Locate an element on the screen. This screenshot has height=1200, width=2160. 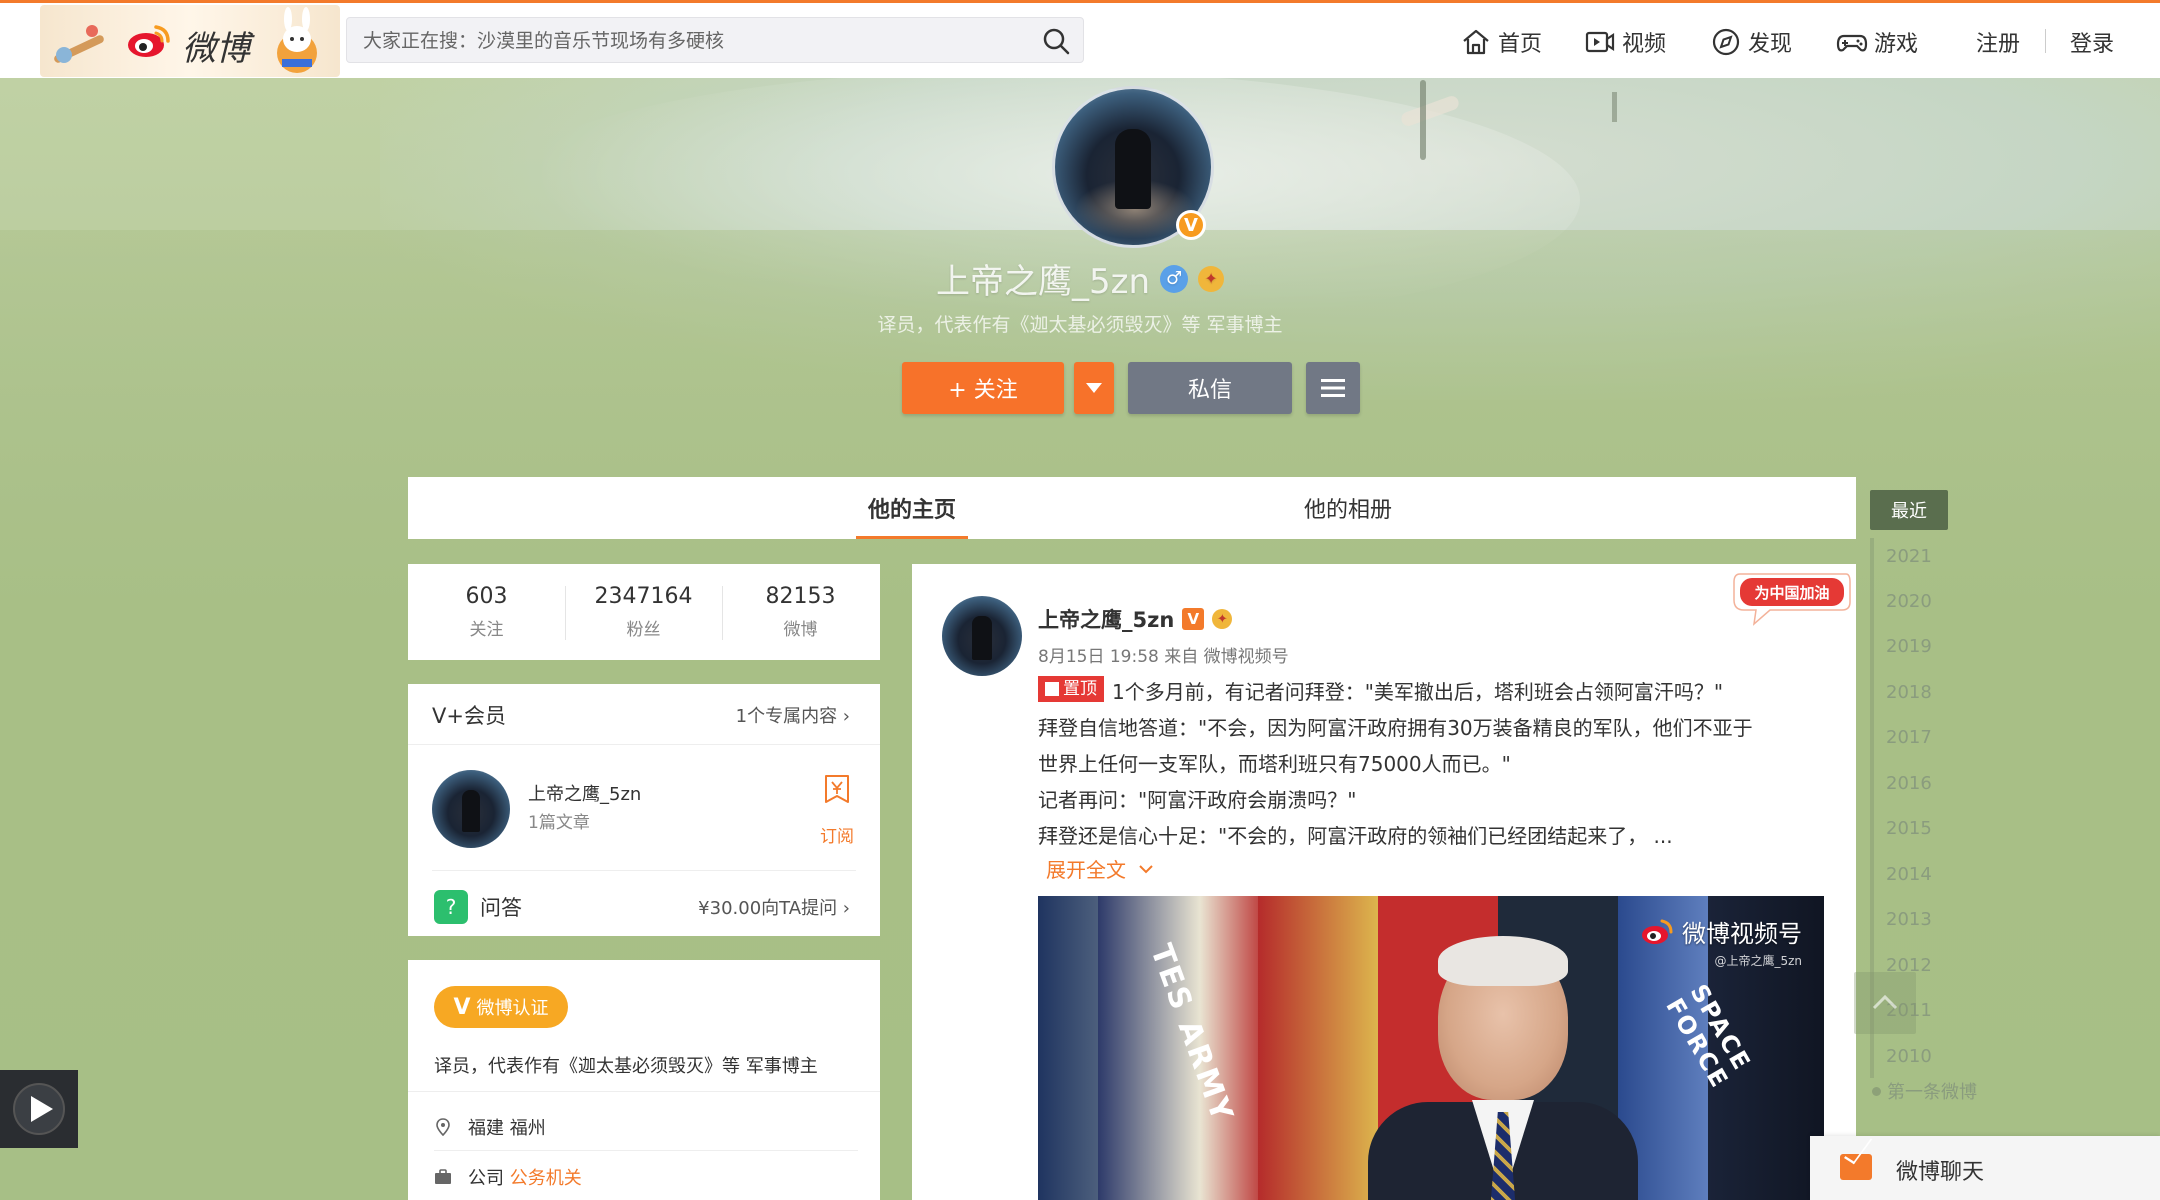
timeline-year: 2020 is located at coordinates (1909, 601).